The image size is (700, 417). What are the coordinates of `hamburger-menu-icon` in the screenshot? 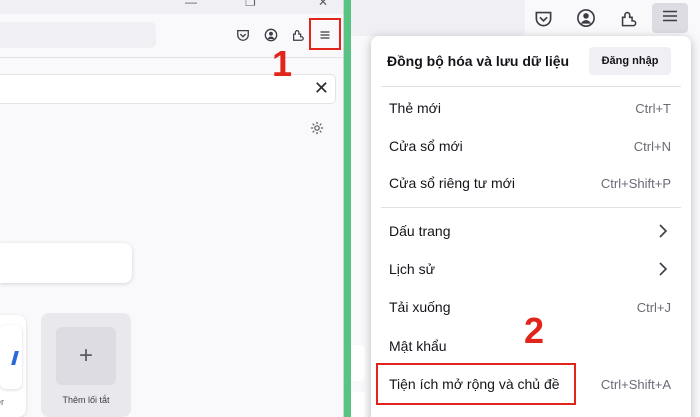 It's located at (670, 18).